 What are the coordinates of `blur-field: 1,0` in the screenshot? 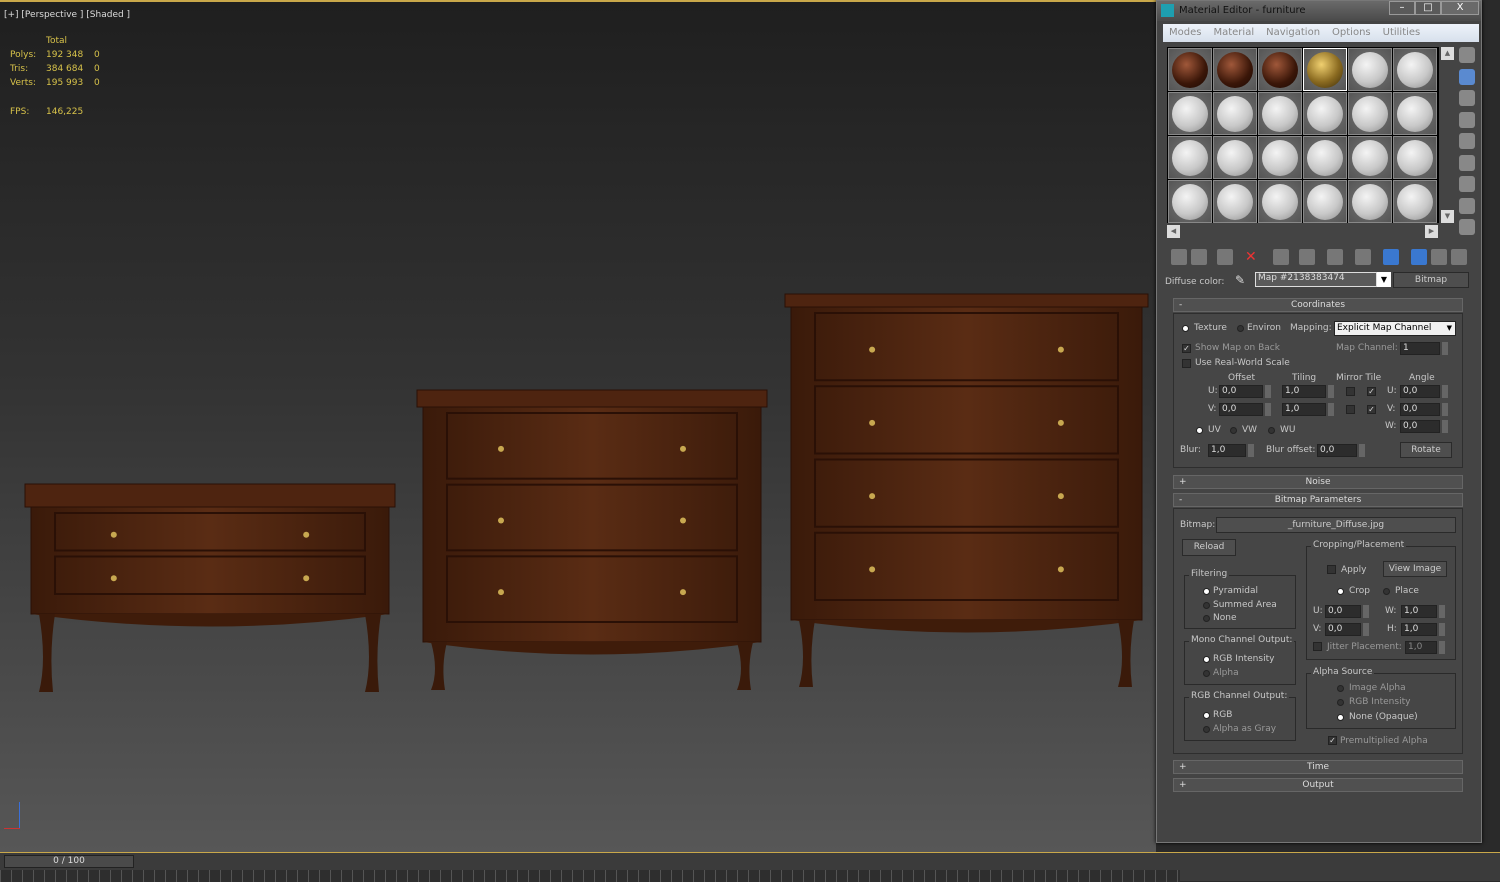 It's located at (1227, 450).